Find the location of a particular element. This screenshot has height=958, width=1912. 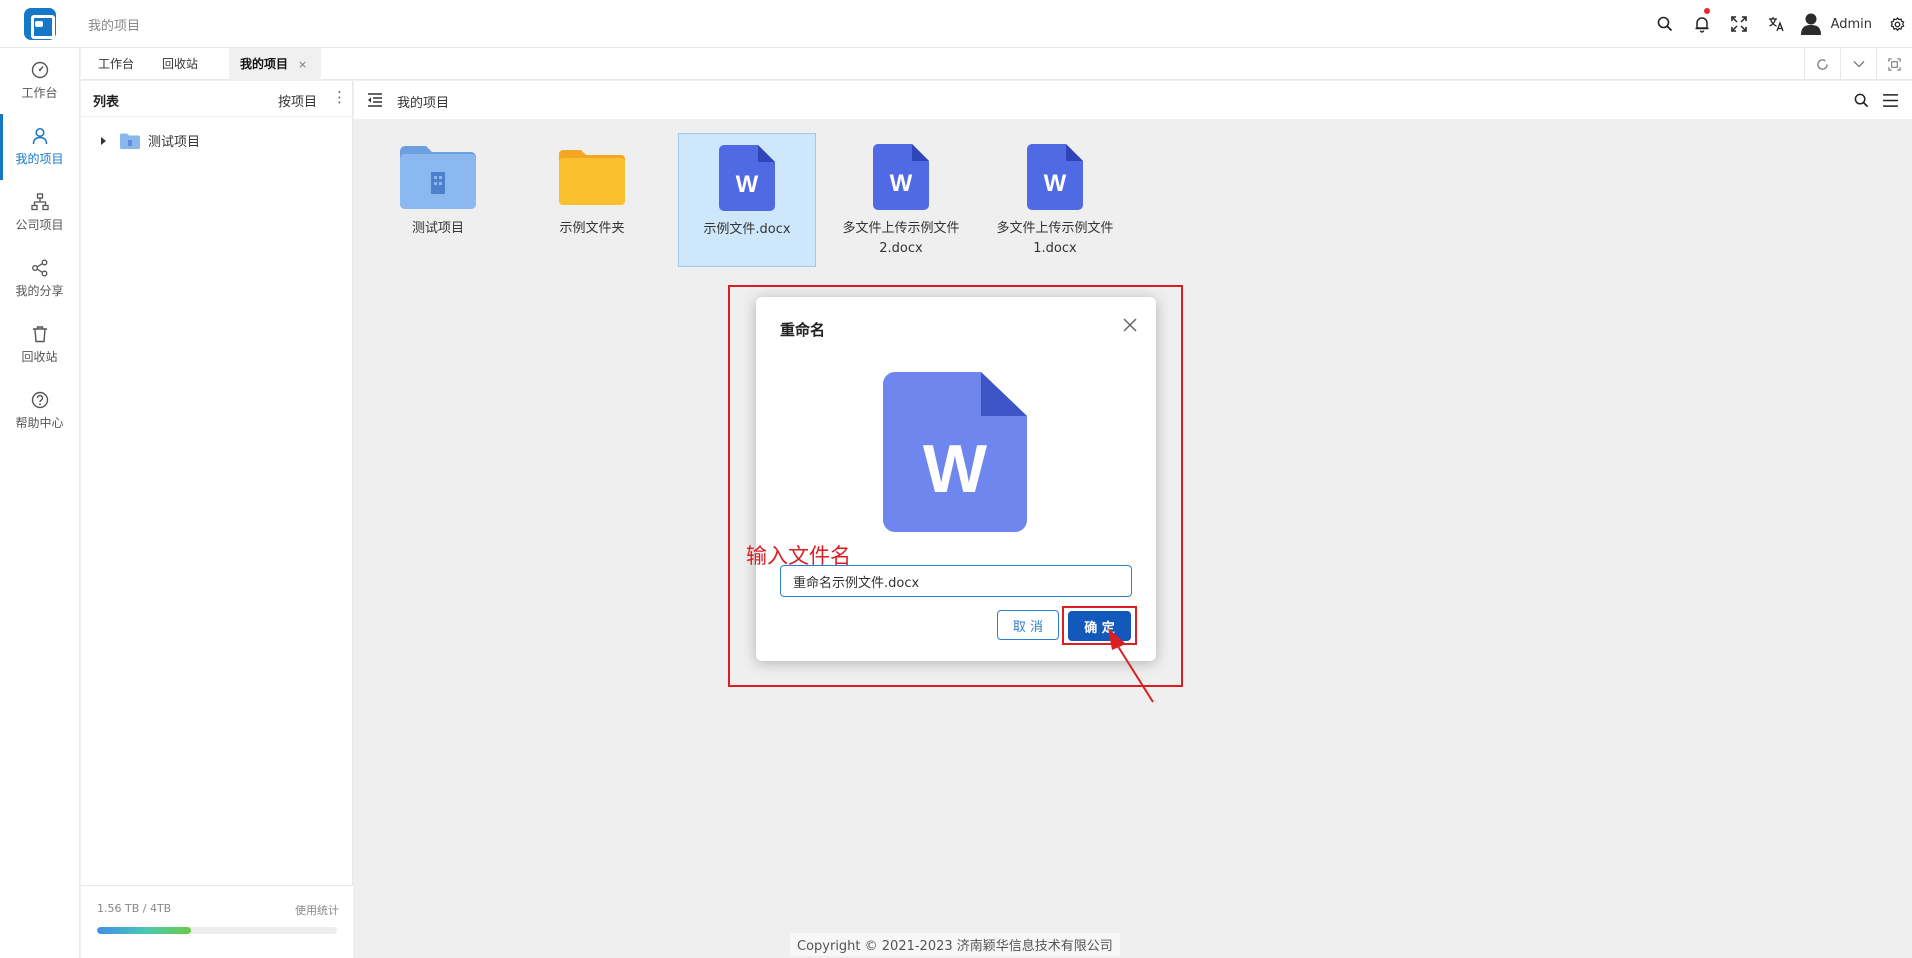

list-panel: 列表 按项目 ⋮ 测试项目 1.56 TB / 4TB 使用统计 is located at coordinates (217, 519).